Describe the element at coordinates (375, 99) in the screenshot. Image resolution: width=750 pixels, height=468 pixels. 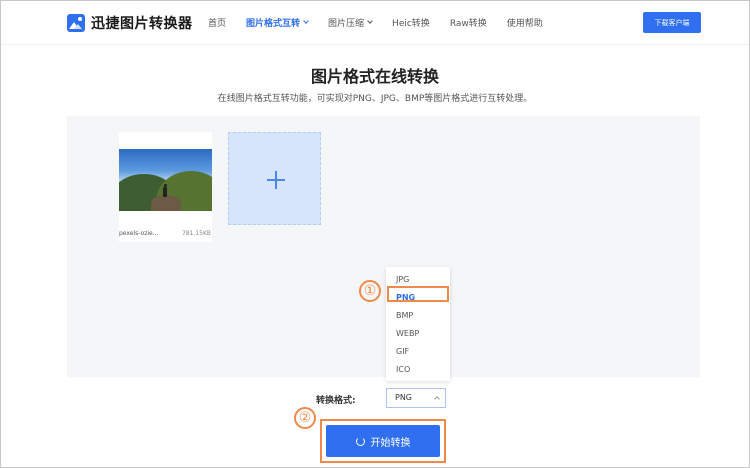
I see `page-subtitle: 在线图片格式互转功能，可实现对PNG、JPG、BMP等图片格式进行互转处理。` at that location.